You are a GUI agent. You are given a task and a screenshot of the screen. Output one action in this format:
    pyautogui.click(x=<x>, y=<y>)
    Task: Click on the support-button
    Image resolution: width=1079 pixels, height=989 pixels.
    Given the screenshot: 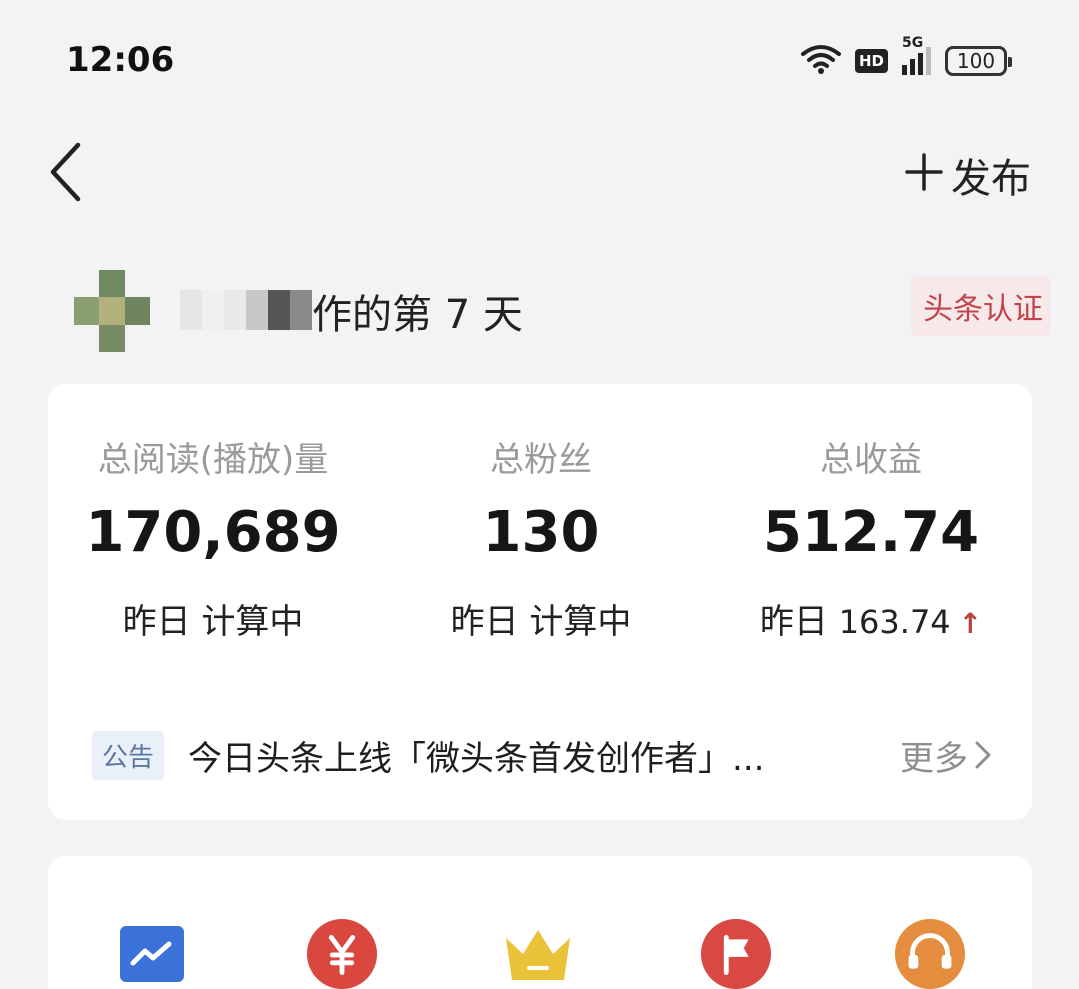 What is the action you would take?
    pyautogui.click(x=930, y=953)
    